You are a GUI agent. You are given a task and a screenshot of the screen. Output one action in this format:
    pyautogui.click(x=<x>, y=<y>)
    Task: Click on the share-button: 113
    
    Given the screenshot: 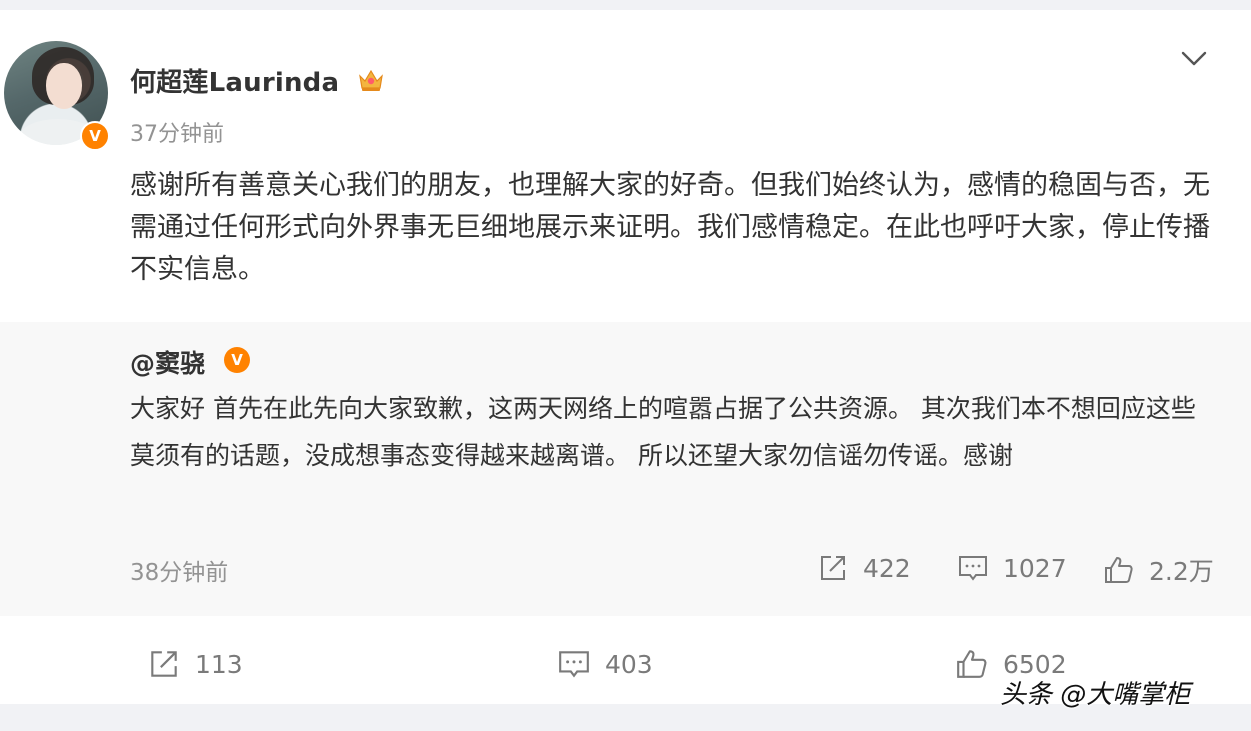 What is the action you would take?
    pyautogui.click(x=195, y=664)
    